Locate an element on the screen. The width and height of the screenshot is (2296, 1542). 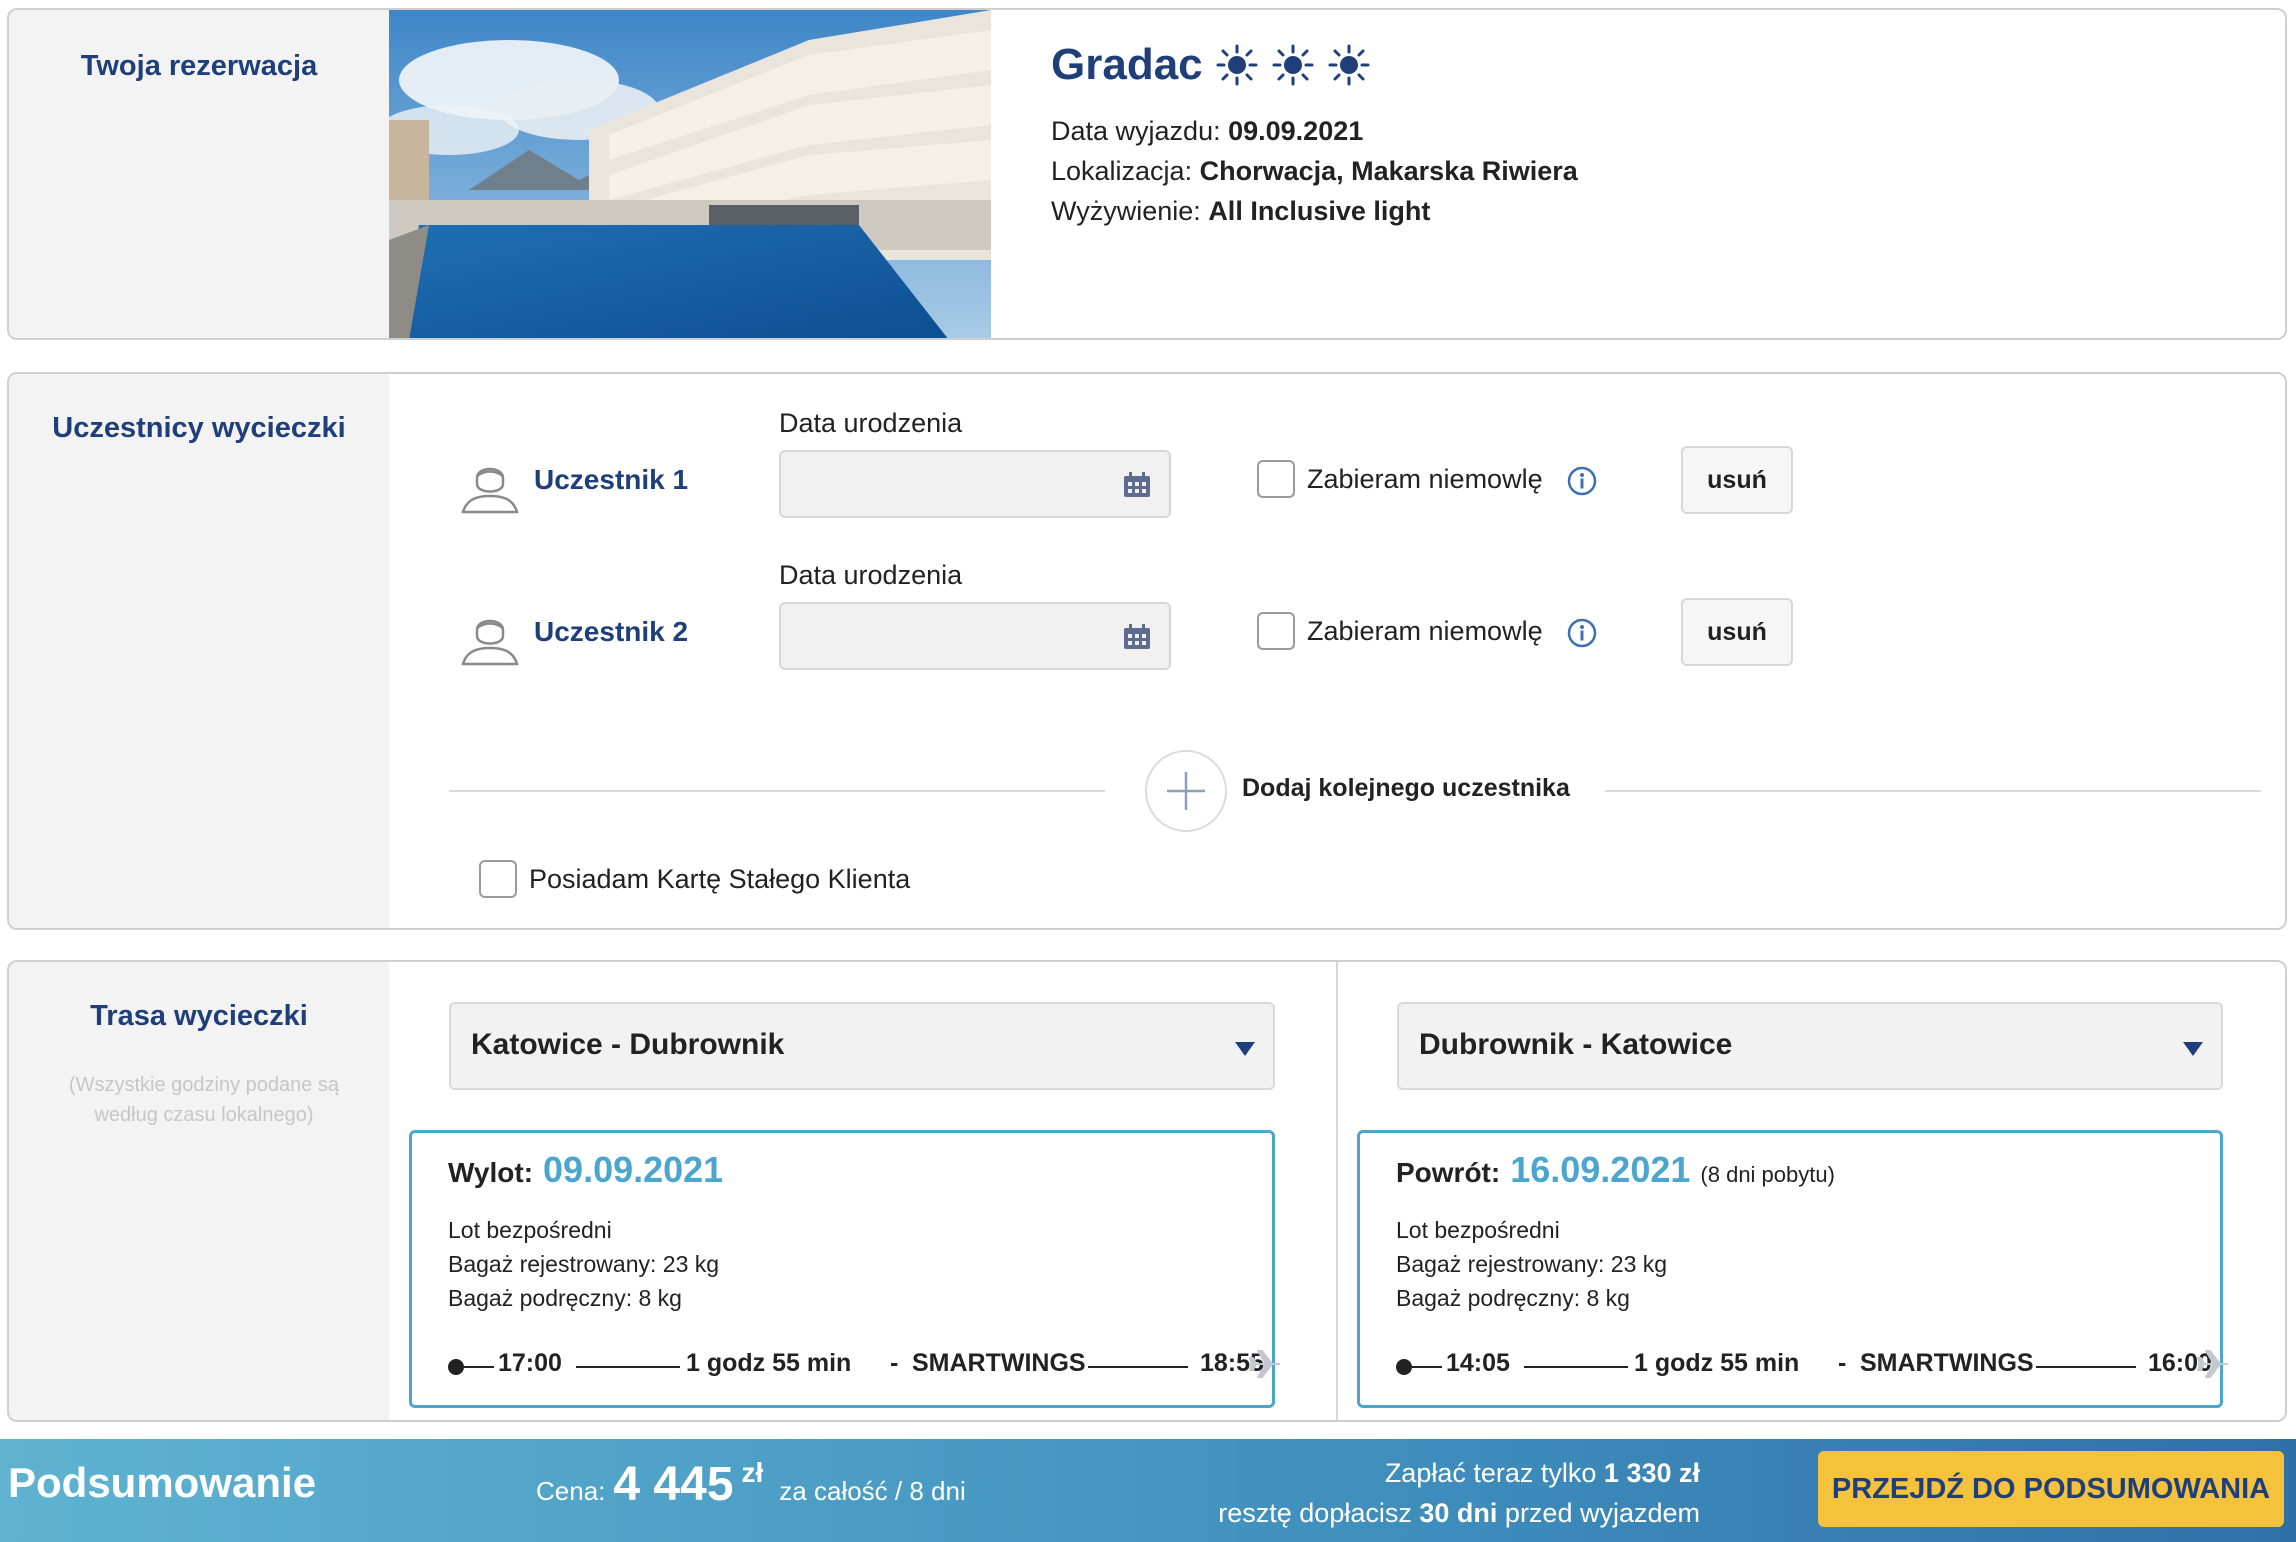
inbound-route-value: Dubrownik - Katowice is located at coordinates (1576, 1044).